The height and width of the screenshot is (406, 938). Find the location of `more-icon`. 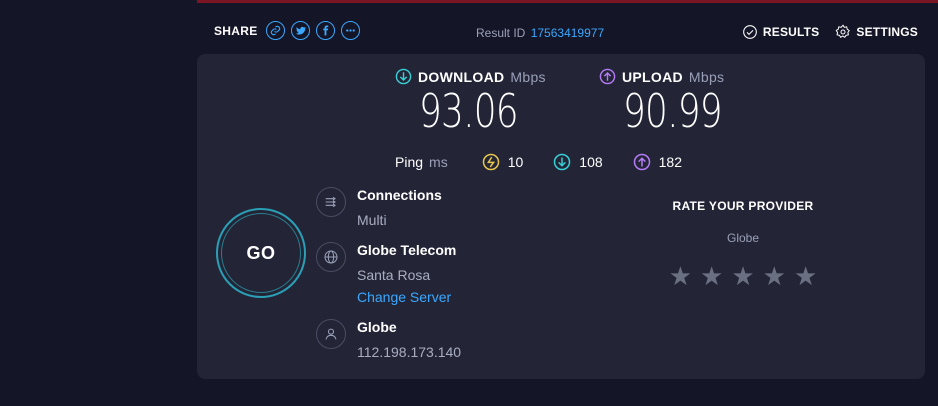

more-icon is located at coordinates (350, 30).